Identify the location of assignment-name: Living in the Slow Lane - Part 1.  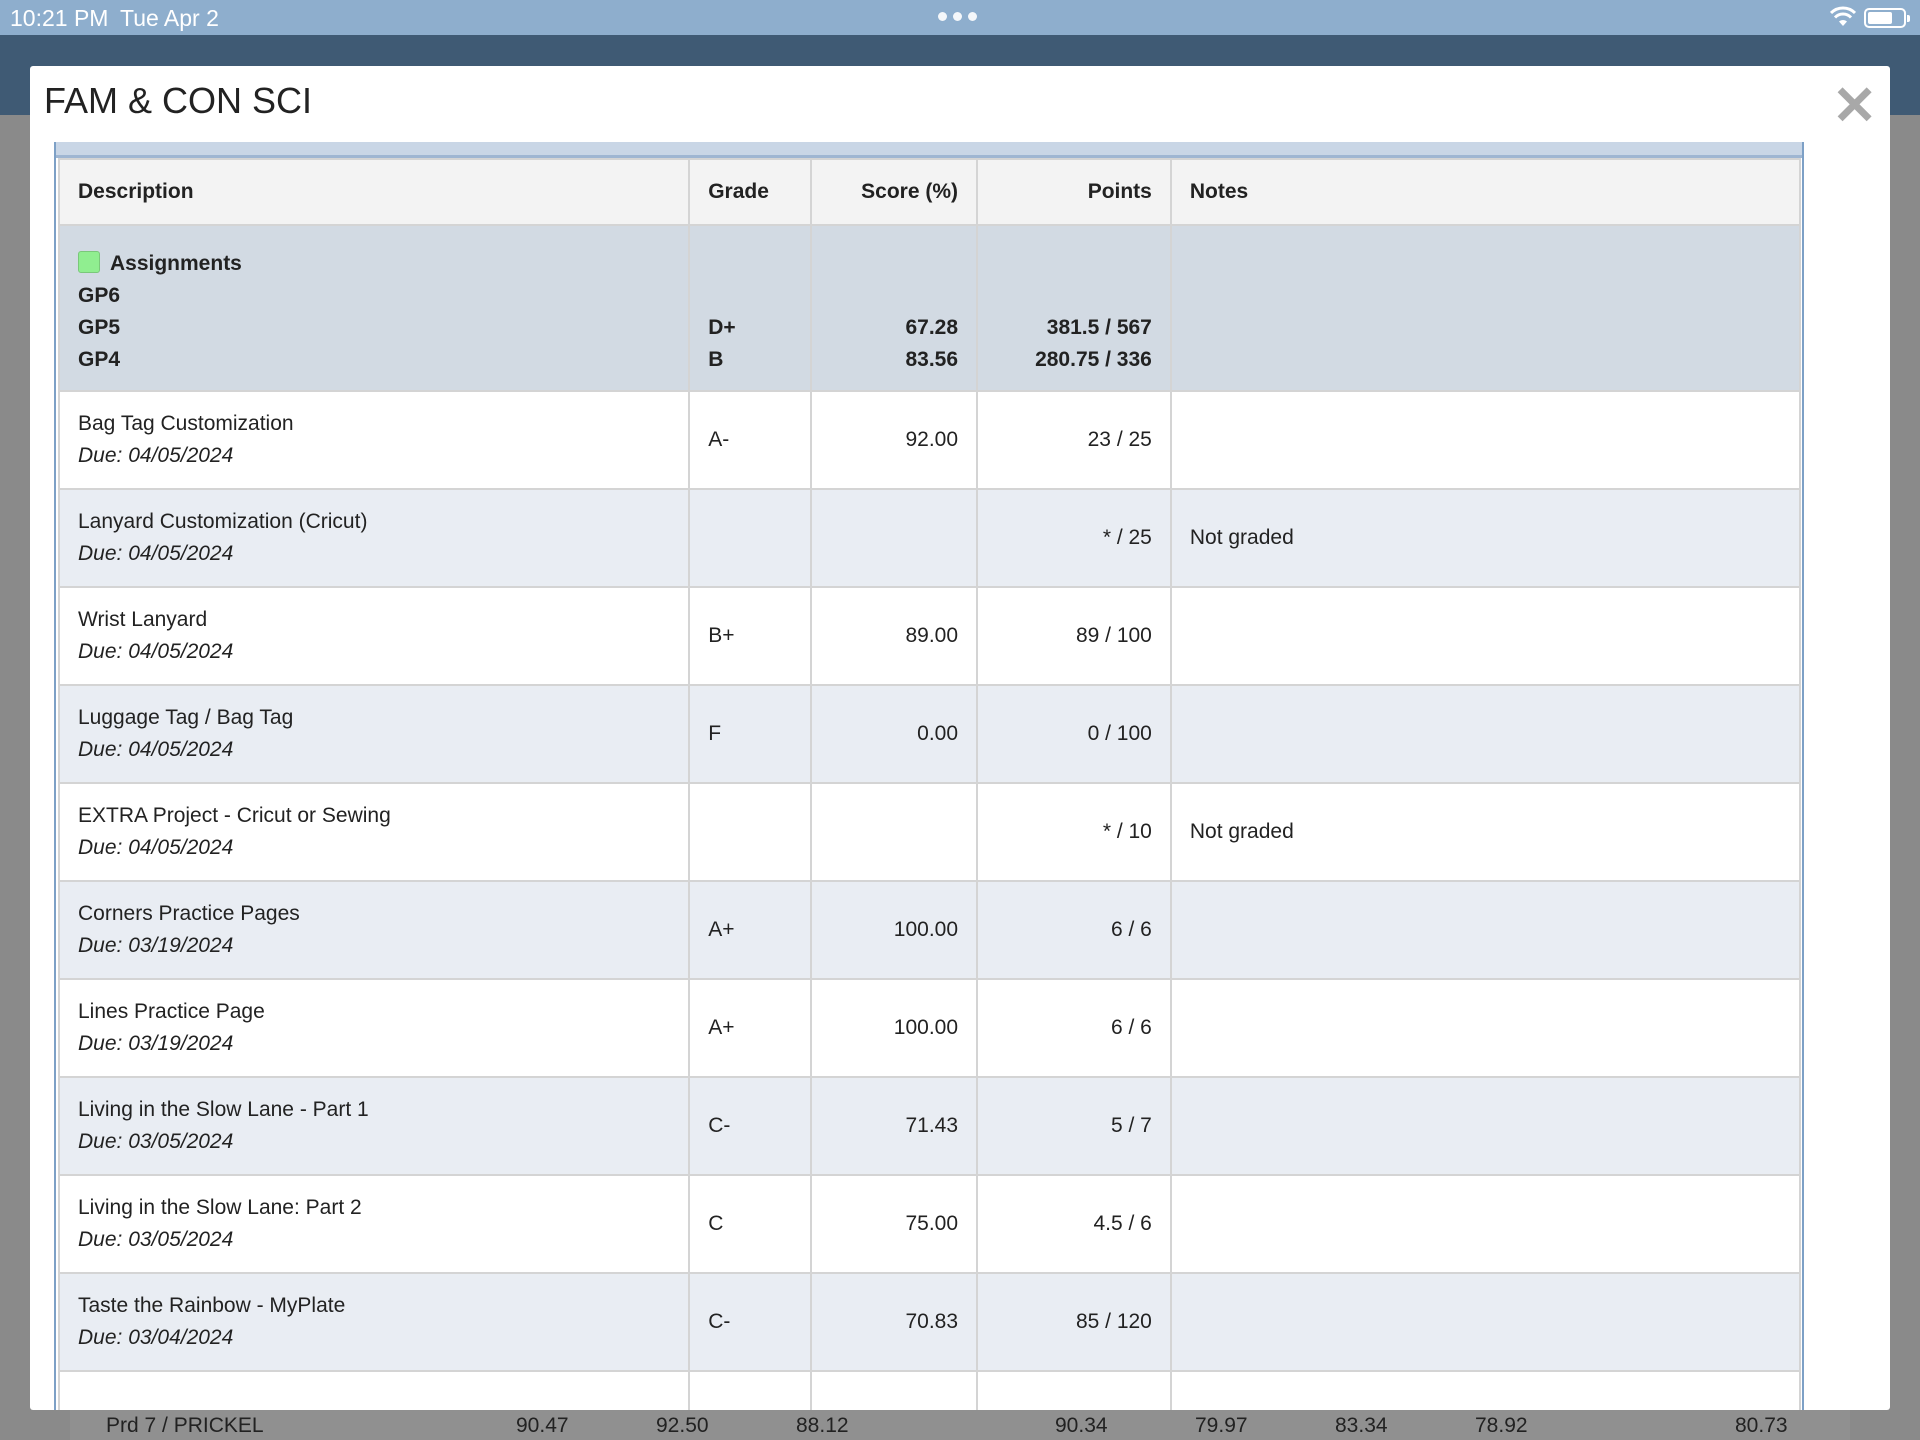
(374, 1110).